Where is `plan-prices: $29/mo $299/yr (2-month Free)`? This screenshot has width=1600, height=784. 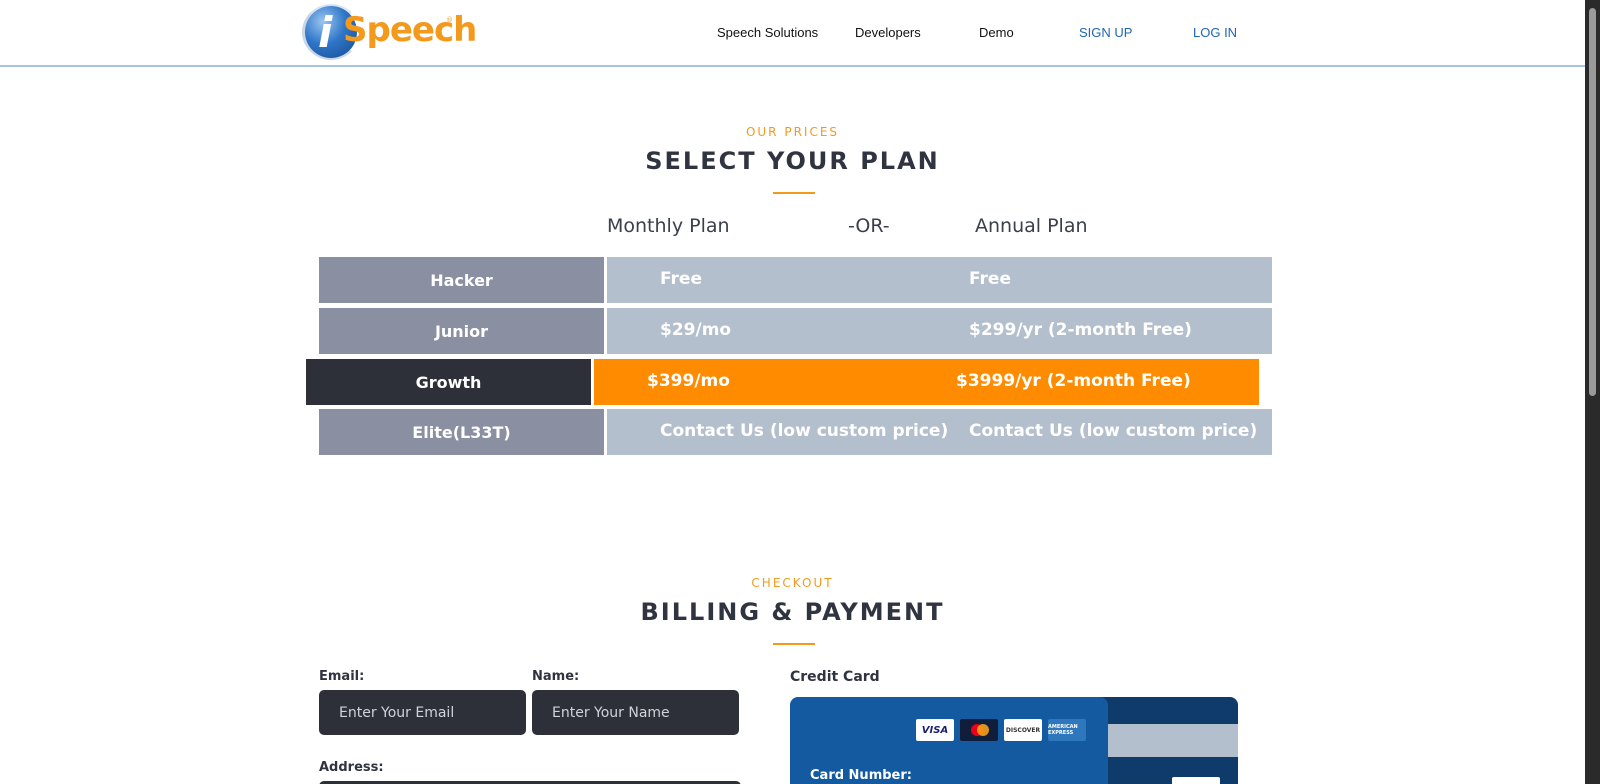 plan-prices: $29/mo $299/yr (2-month Free) is located at coordinates (939, 331).